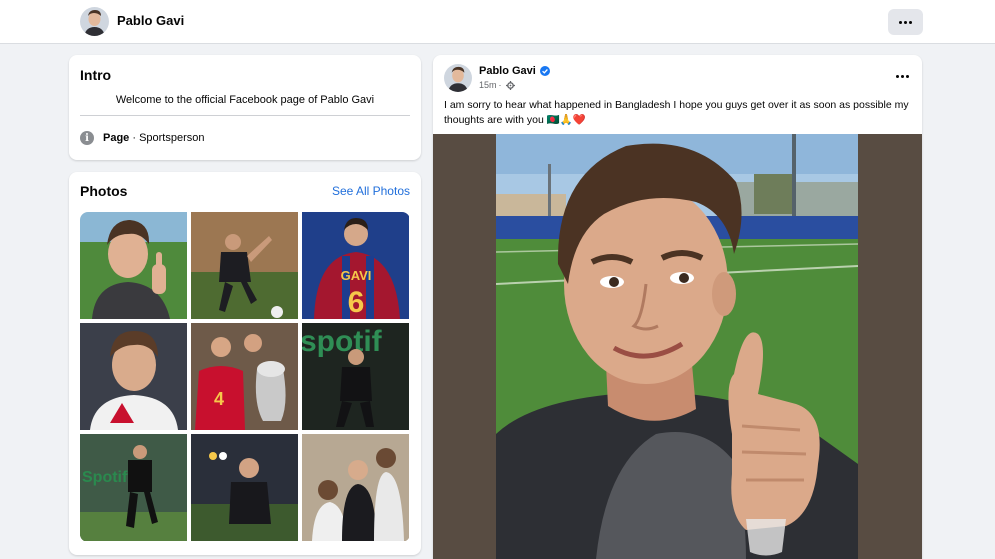  Describe the element at coordinates (371, 191) in the screenshot. I see `see-all-photos-link: See All Photos` at that location.